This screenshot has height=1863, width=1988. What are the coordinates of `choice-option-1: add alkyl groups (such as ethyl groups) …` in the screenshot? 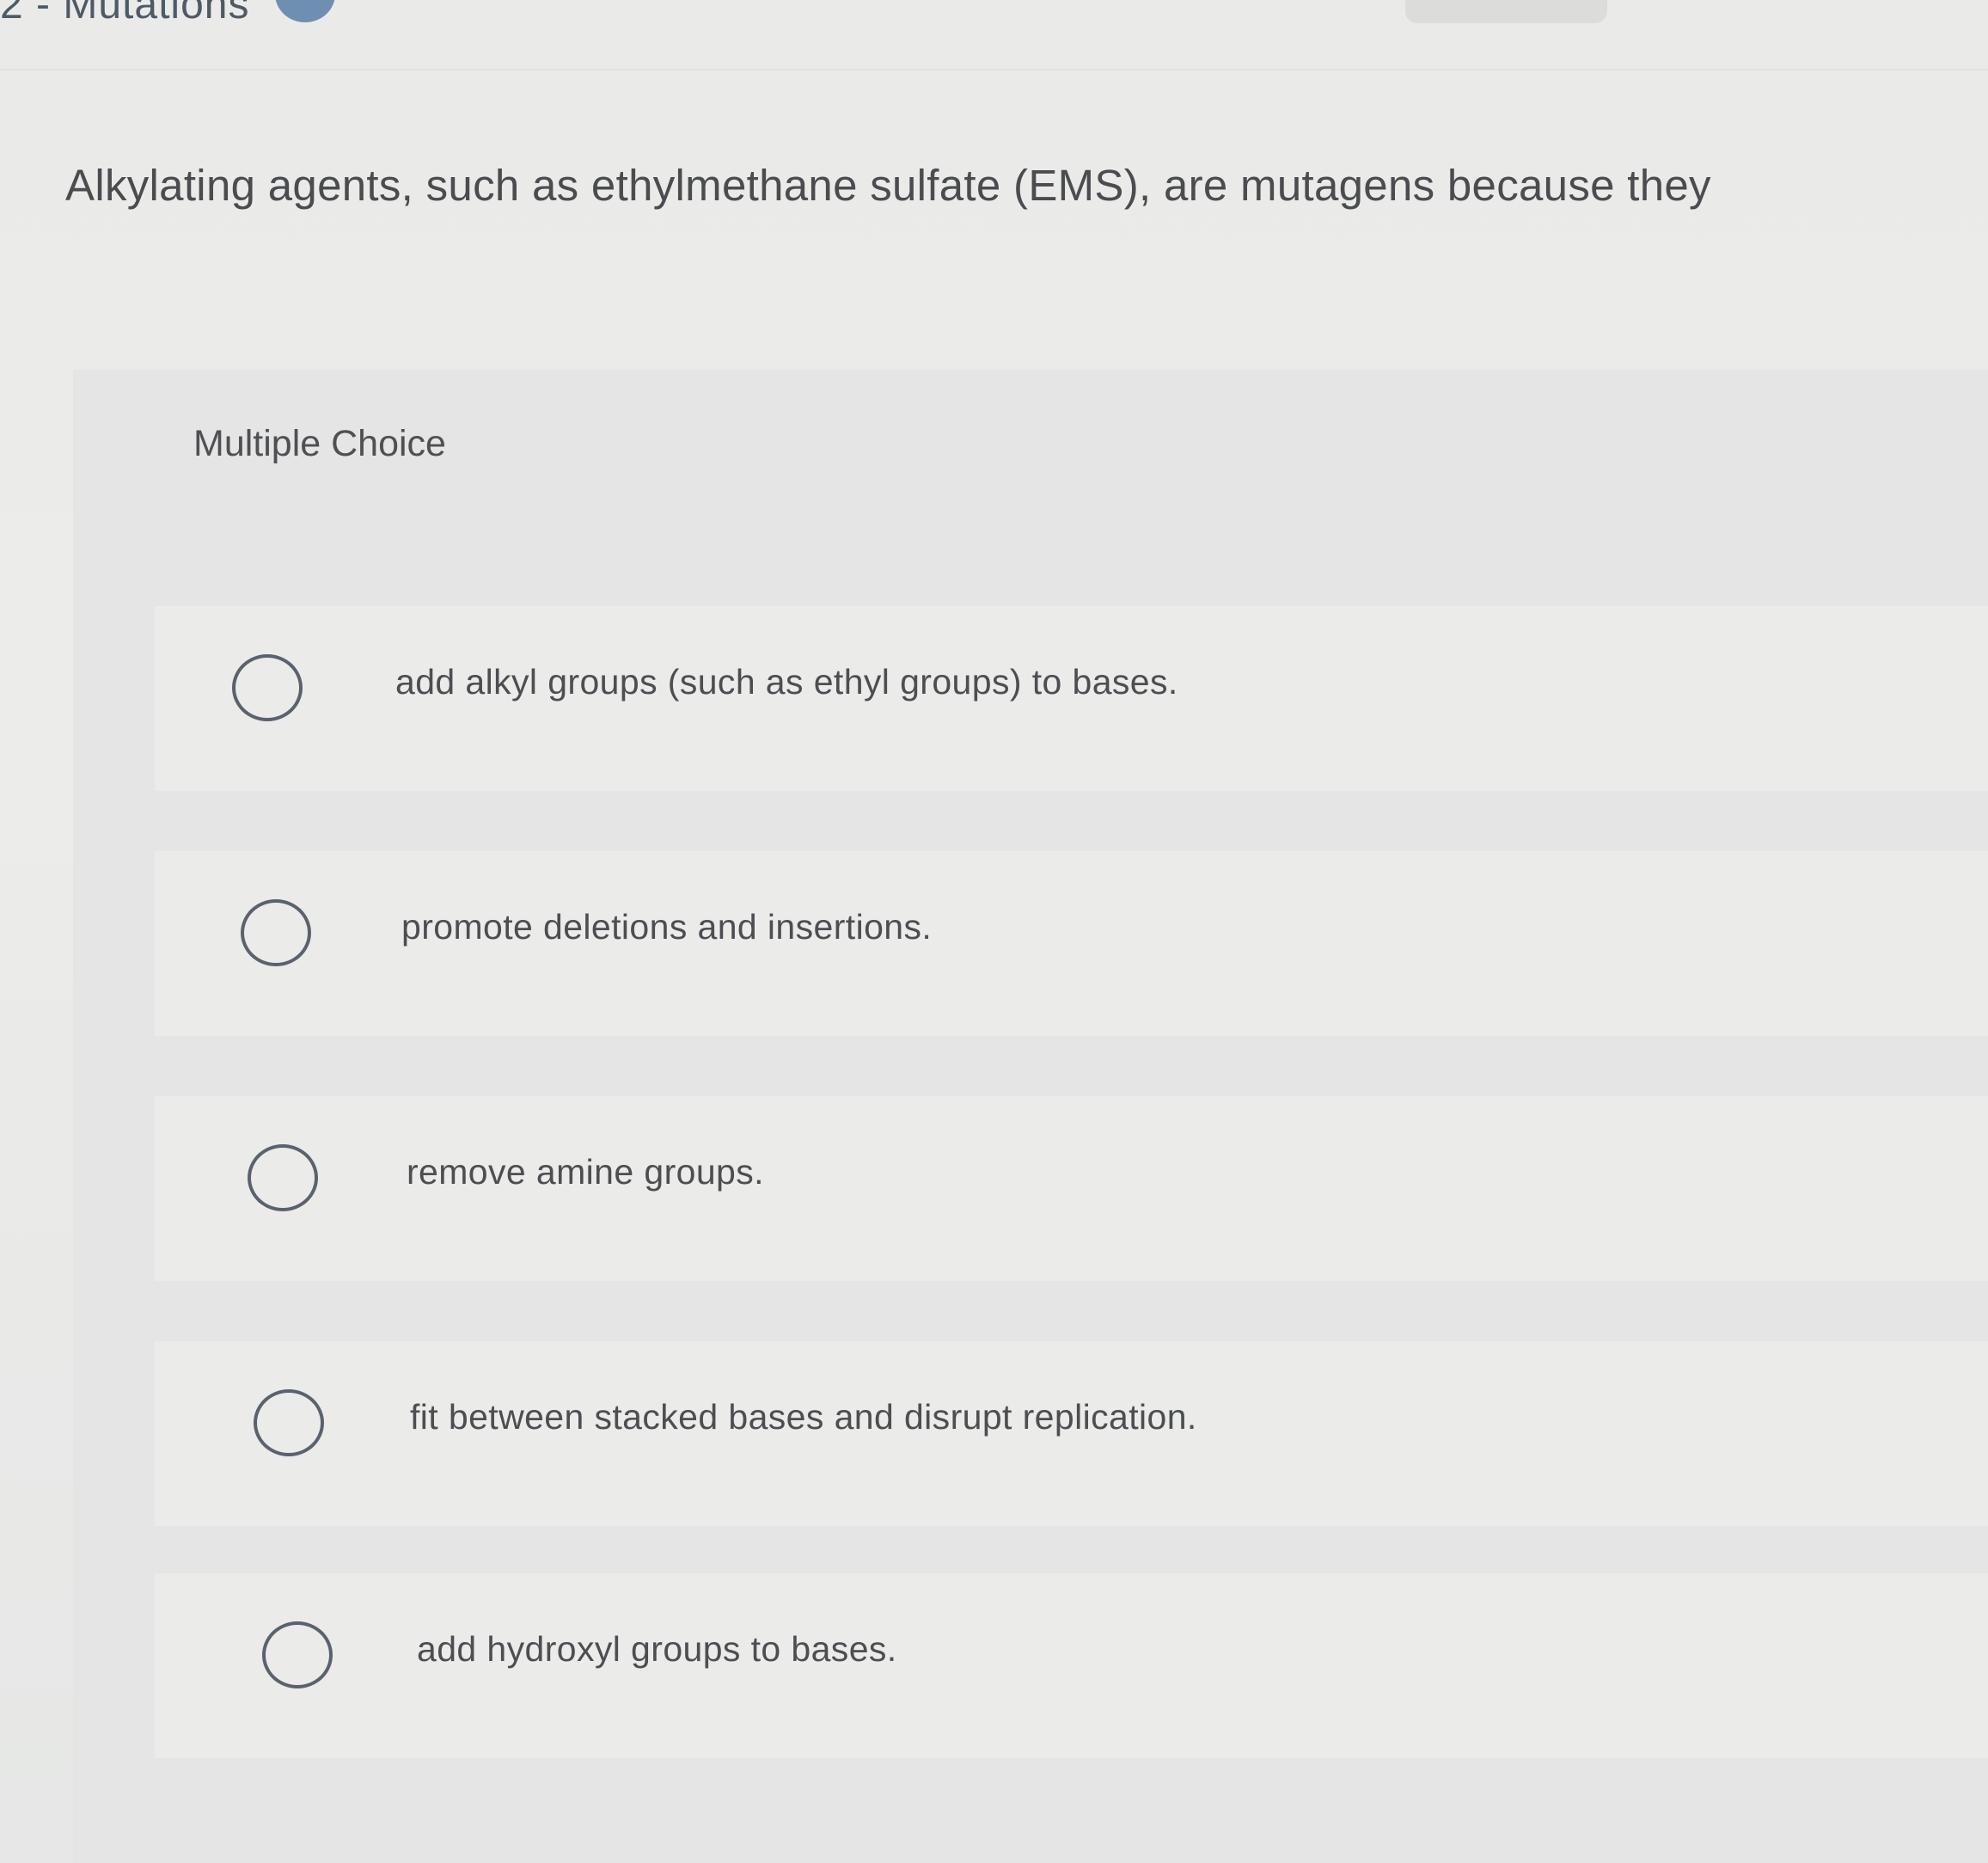 It's located at (1071, 699).